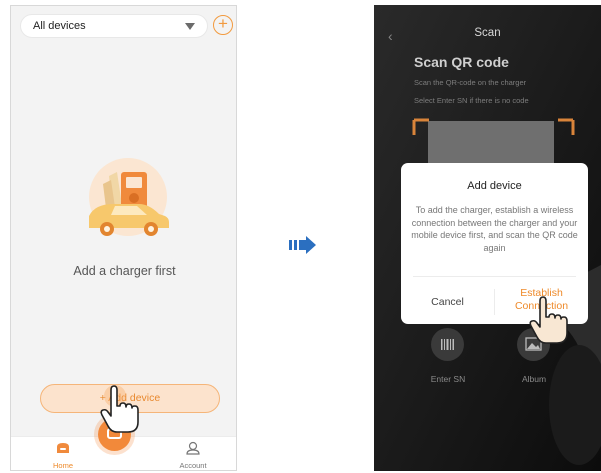 The height and width of the screenshot is (473, 601). I want to click on user-icon, so click(193, 448).